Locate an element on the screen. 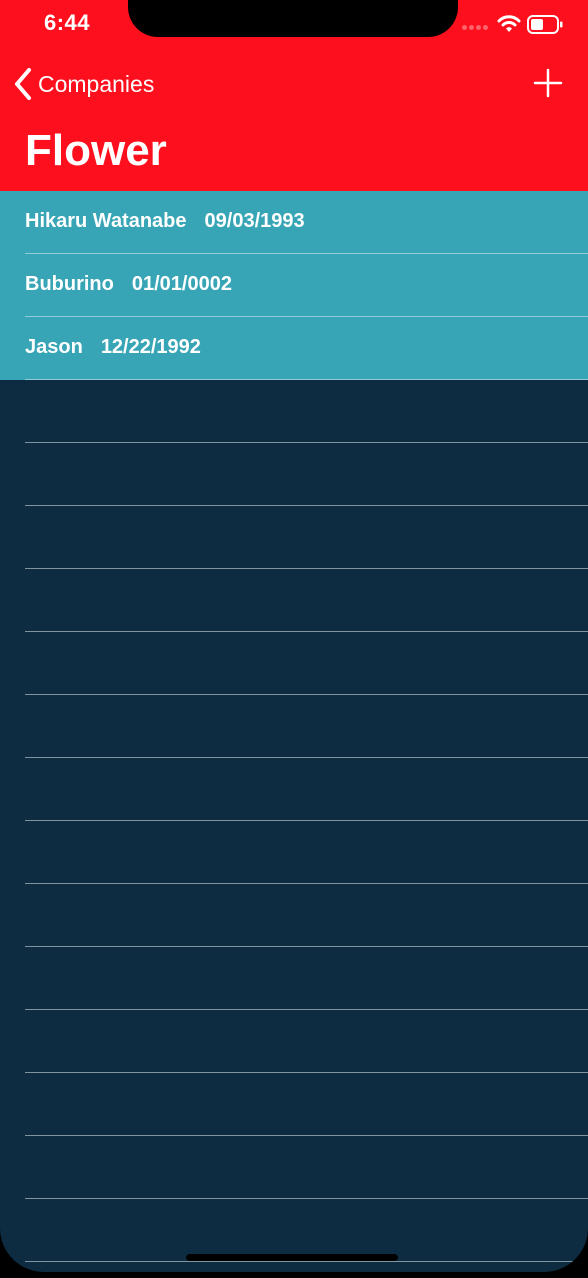 This screenshot has width=588, height=1278. page-title: Flower is located at coordinates (96, 150).